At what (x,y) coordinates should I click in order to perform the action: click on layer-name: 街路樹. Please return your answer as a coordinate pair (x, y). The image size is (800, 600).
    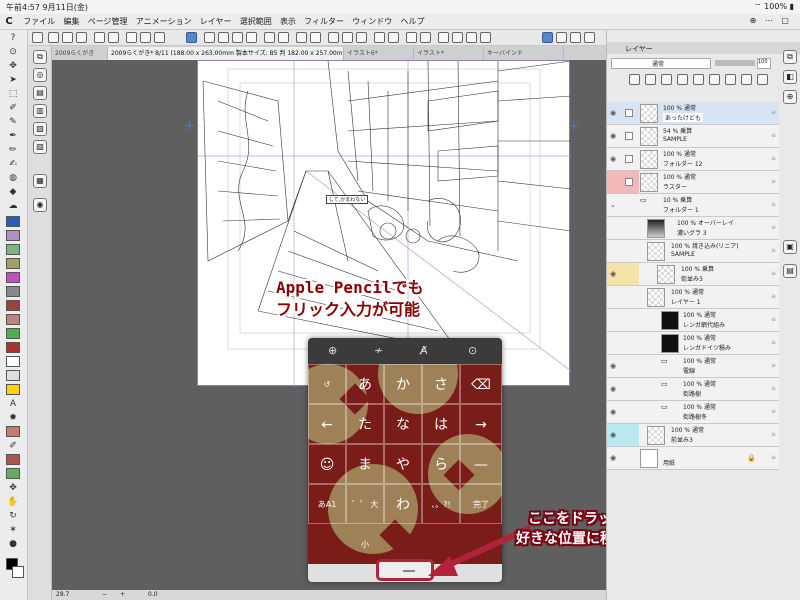
    Looking at the image, I should click on (692, 393).